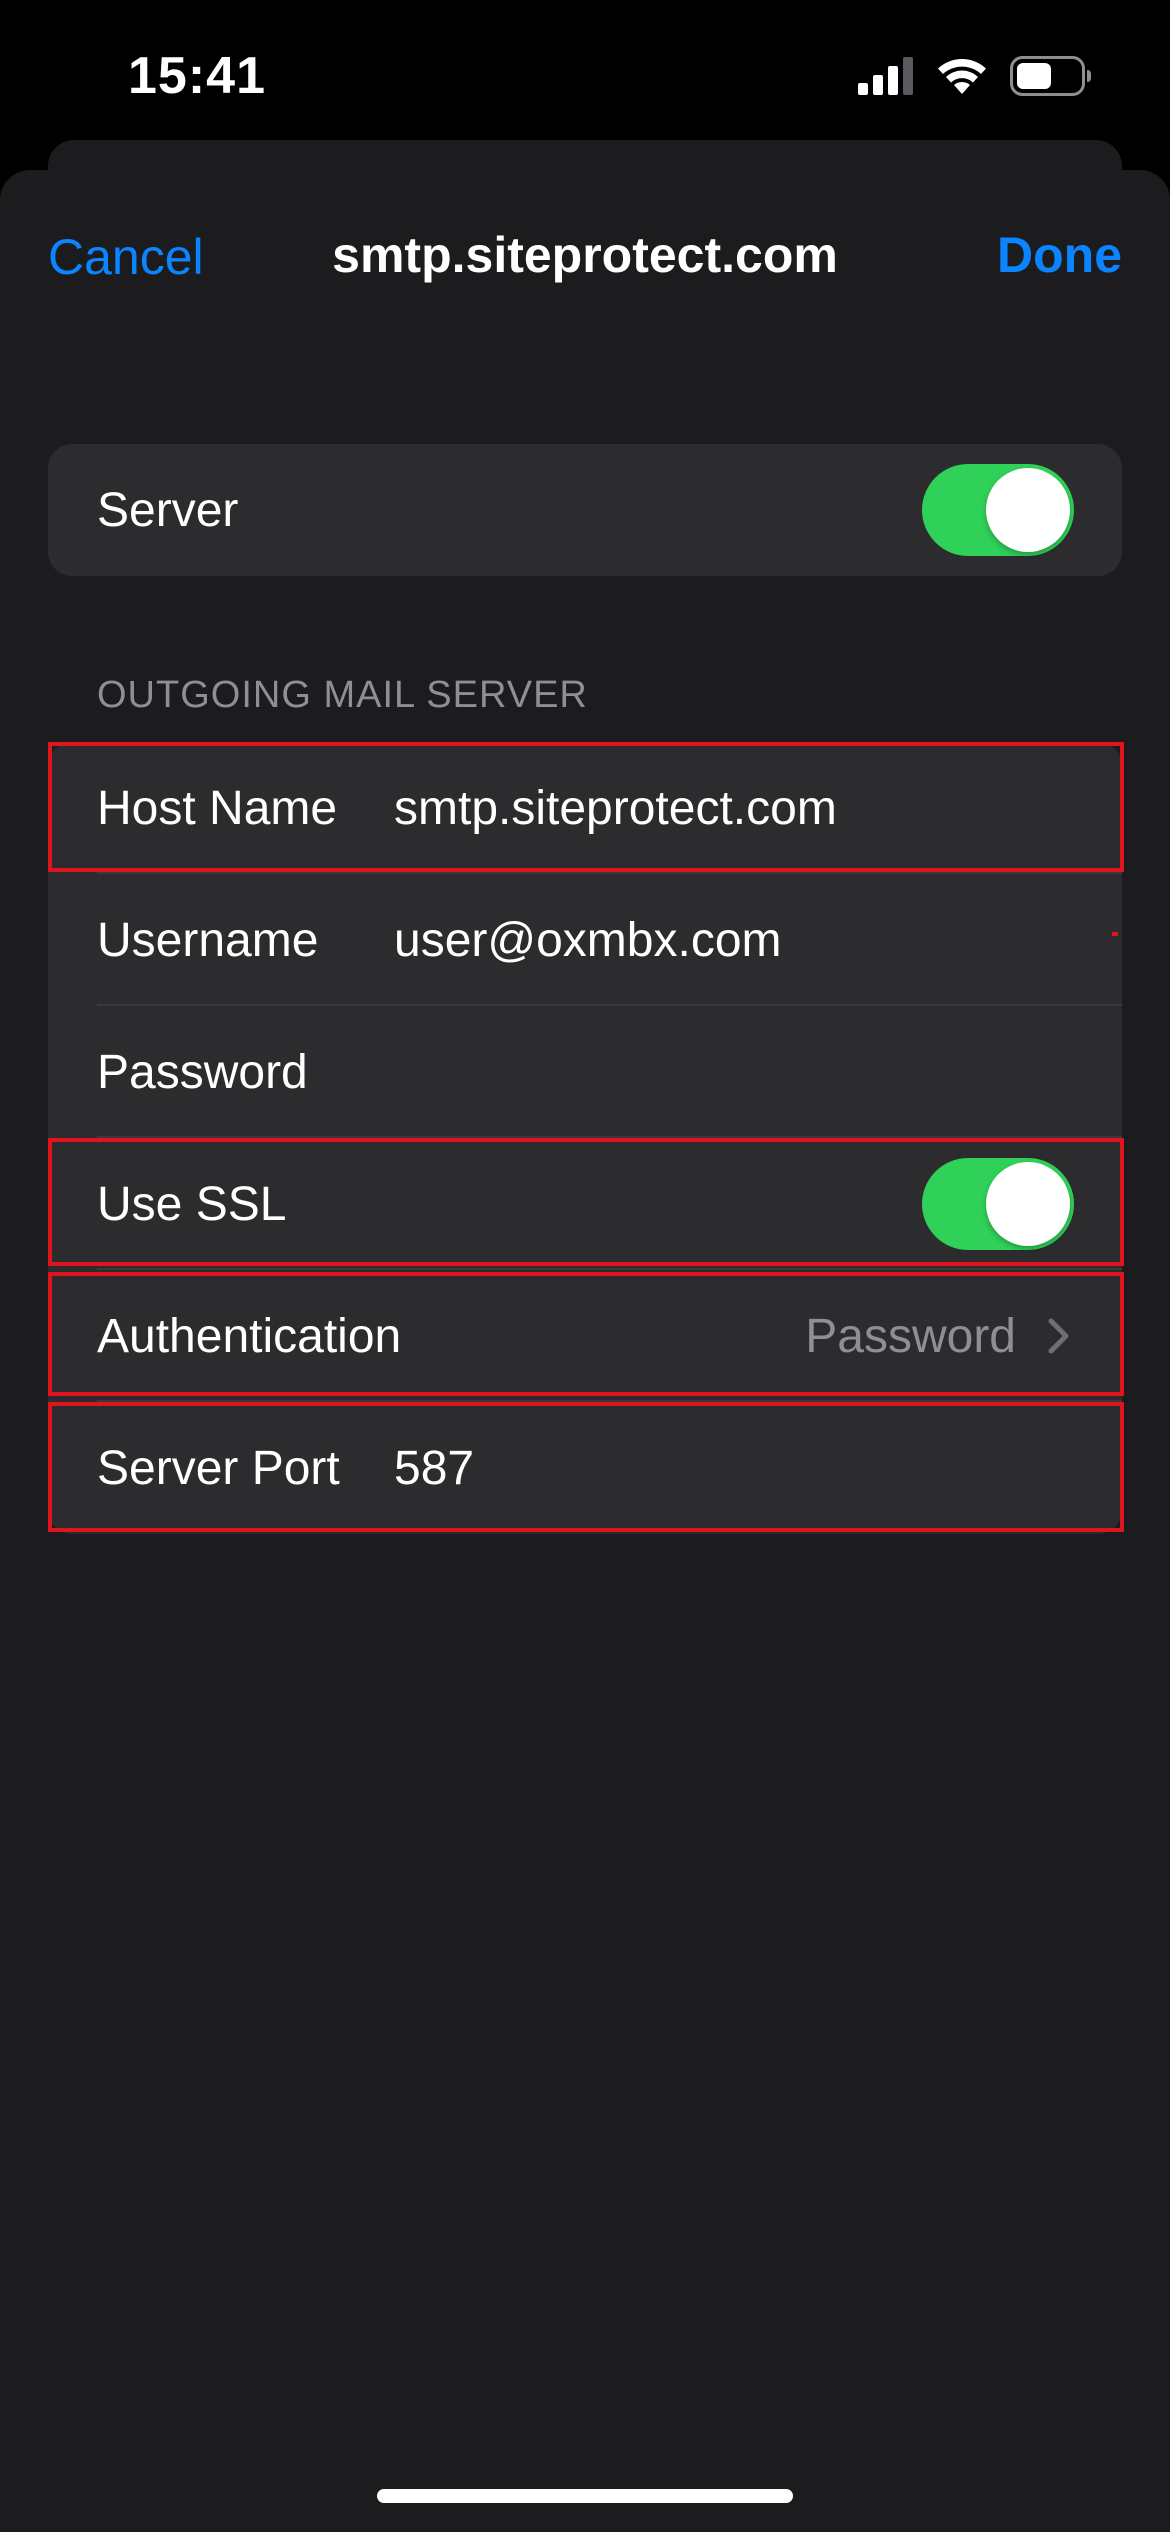 The width and height of the screenshot is (1170, 2532). I want to click on server-toggle, so click(998, 510).